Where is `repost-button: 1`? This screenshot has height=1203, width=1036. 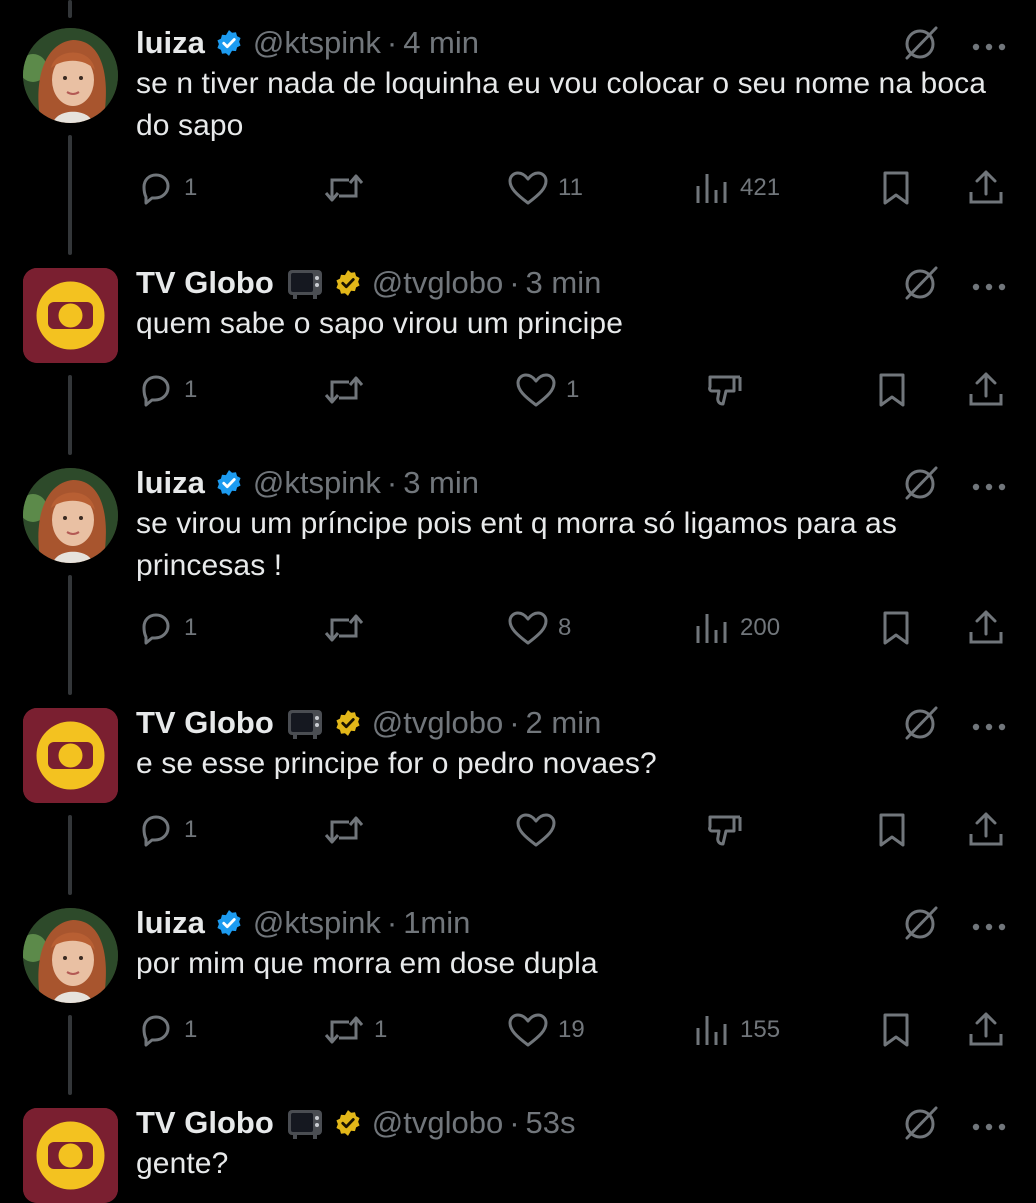
repost-button: 1 is located at coordinates (354, 1030).